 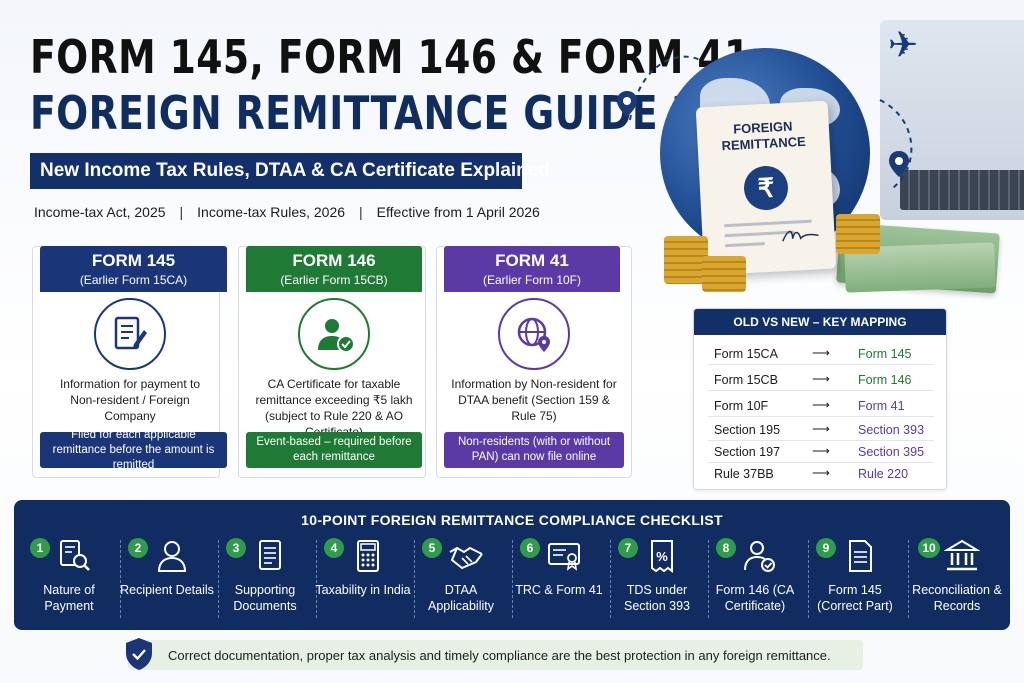 What do you see at coordinates (432, 548) in the screenshot?
I see `checklist-number: 5` at bounding box center [432, 548].